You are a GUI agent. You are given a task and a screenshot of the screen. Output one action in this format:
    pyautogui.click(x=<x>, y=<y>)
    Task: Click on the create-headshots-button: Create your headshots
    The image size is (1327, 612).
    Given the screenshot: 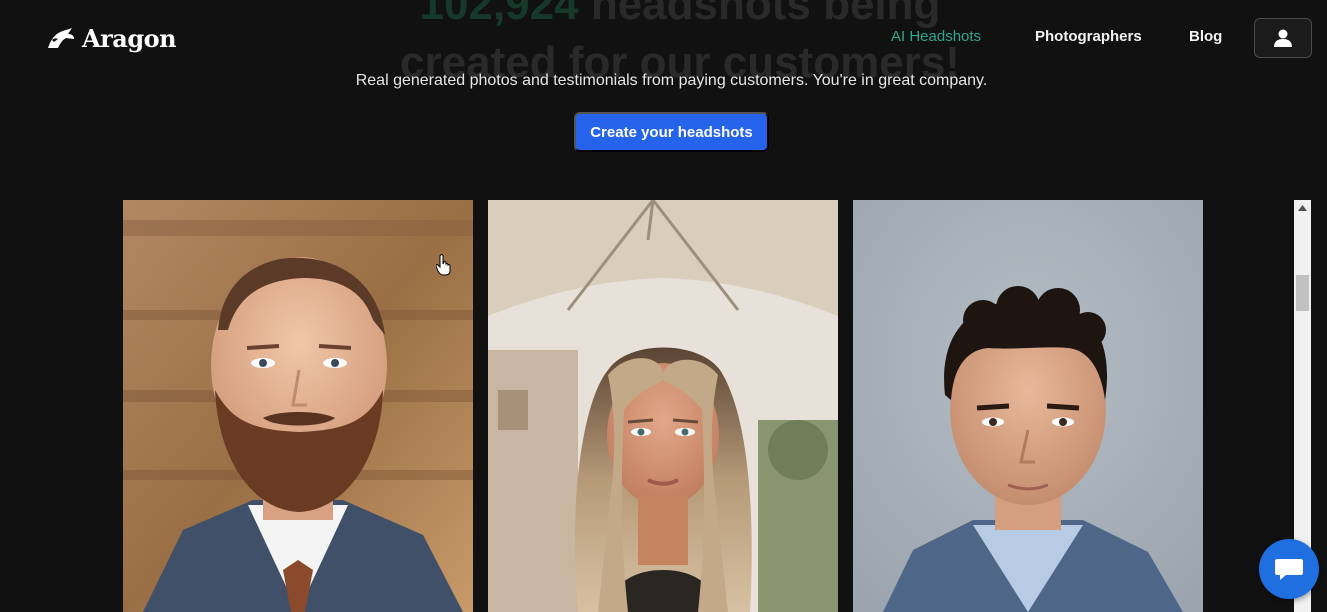 What is the action you would take?
    pyautogui.click(x=671, y=132)
    